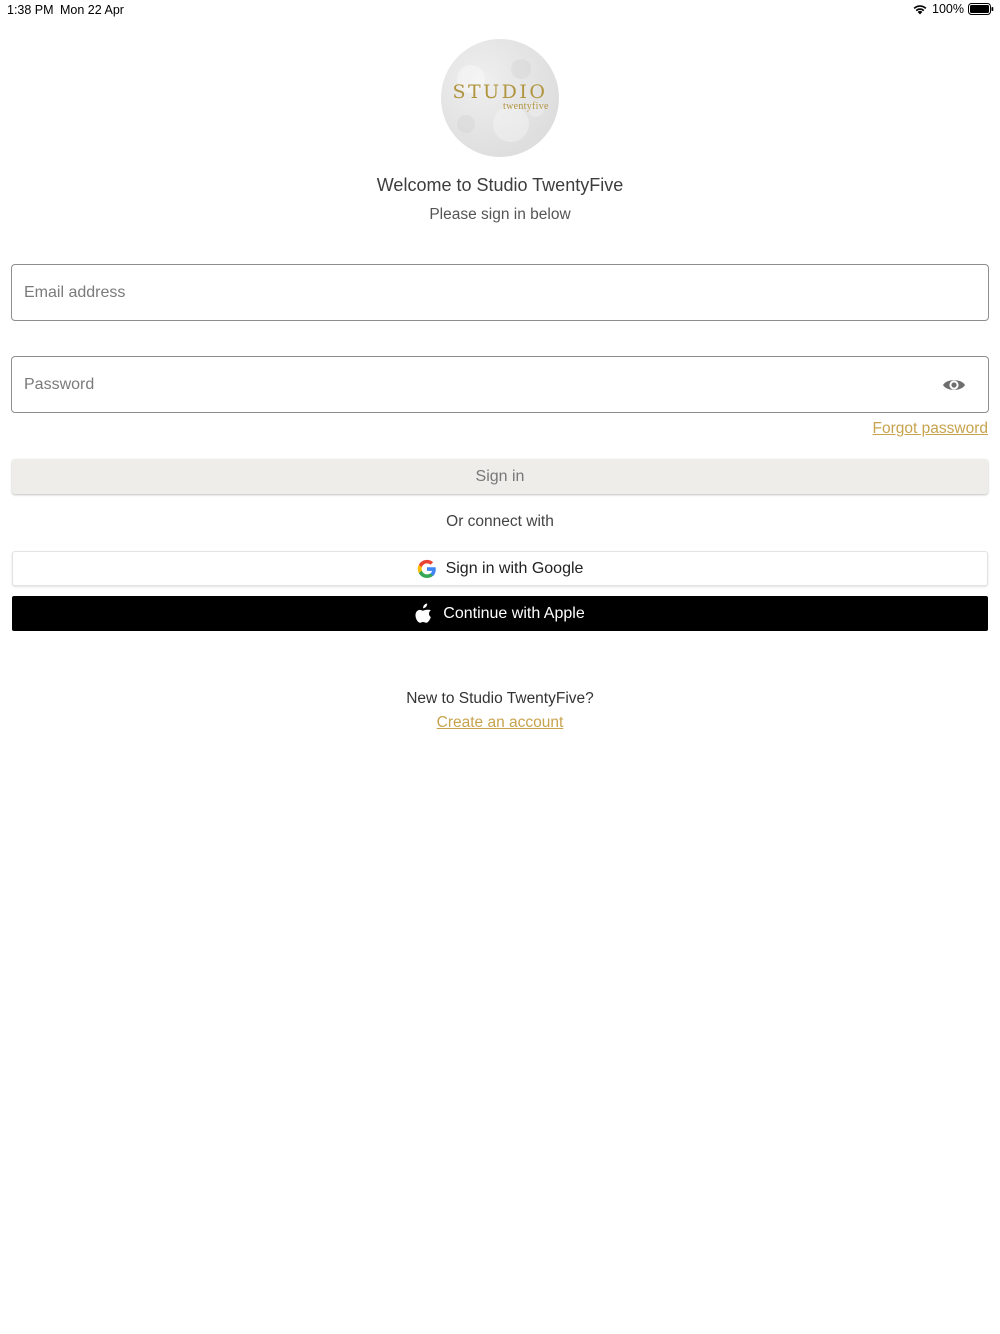 The height and width of the screenshot is (1334, 1000). I want to click on email-field, so click(500, 292).